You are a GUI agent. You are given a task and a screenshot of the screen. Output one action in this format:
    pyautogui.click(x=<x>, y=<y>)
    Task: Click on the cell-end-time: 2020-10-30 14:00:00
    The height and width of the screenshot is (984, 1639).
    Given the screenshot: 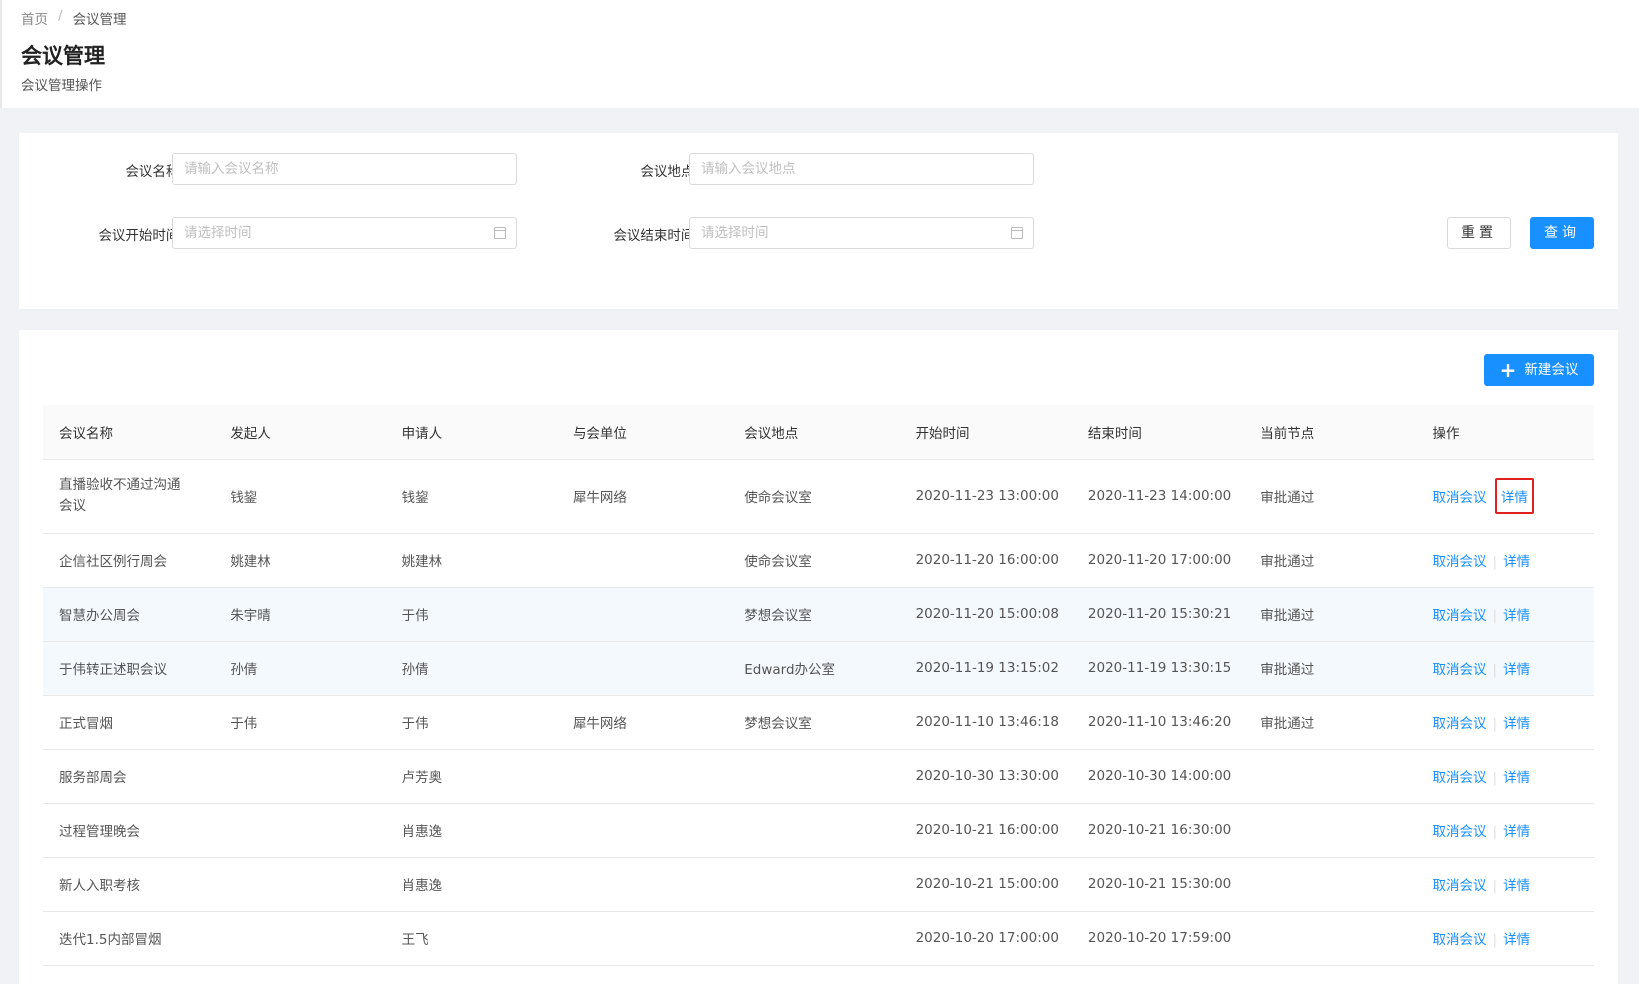 What is the action you would take?
    pyautogui.click(x=1159, y=776)
    